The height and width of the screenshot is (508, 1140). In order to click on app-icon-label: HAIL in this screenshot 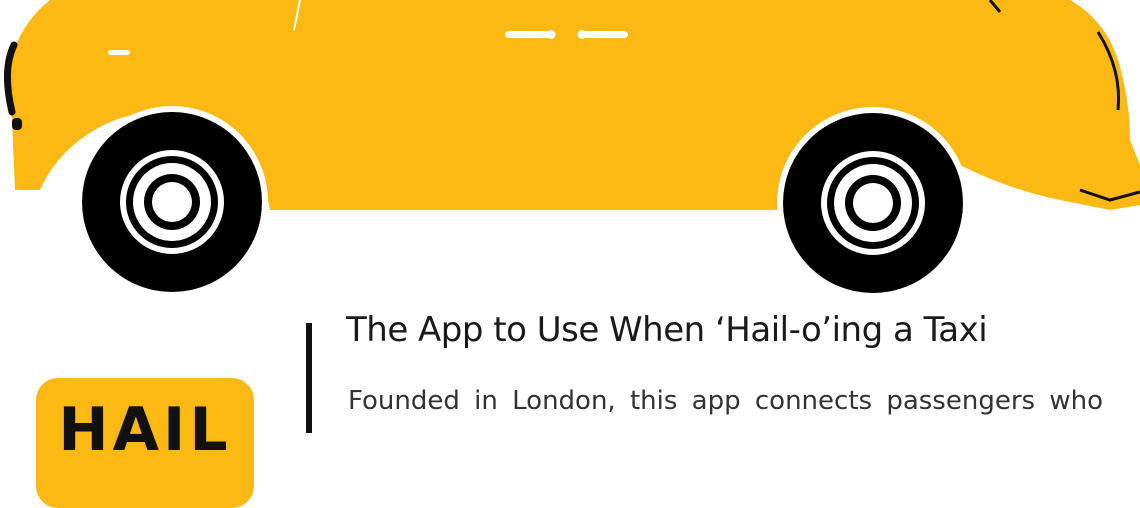, I will do `click(145, 430)`.